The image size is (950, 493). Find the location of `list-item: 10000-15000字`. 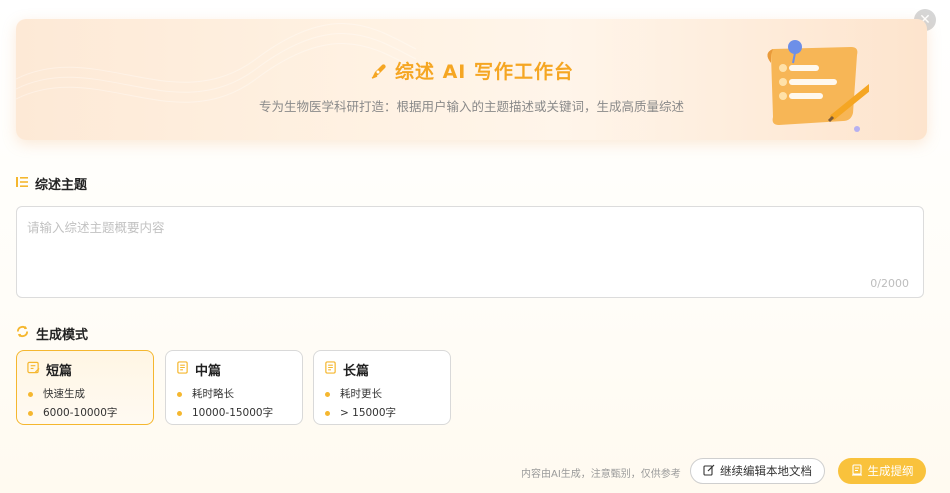

list-item: 10000-15000字 is located at coordinates (224, 413).